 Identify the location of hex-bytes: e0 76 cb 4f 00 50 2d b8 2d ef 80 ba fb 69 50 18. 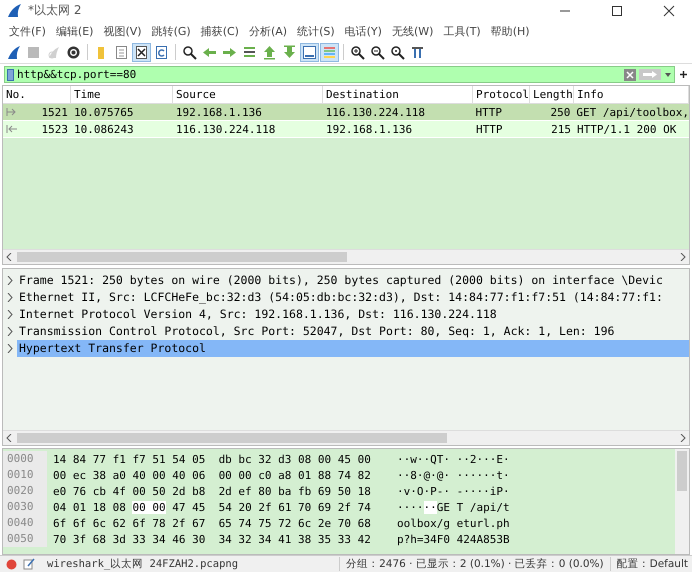
(212, 491).